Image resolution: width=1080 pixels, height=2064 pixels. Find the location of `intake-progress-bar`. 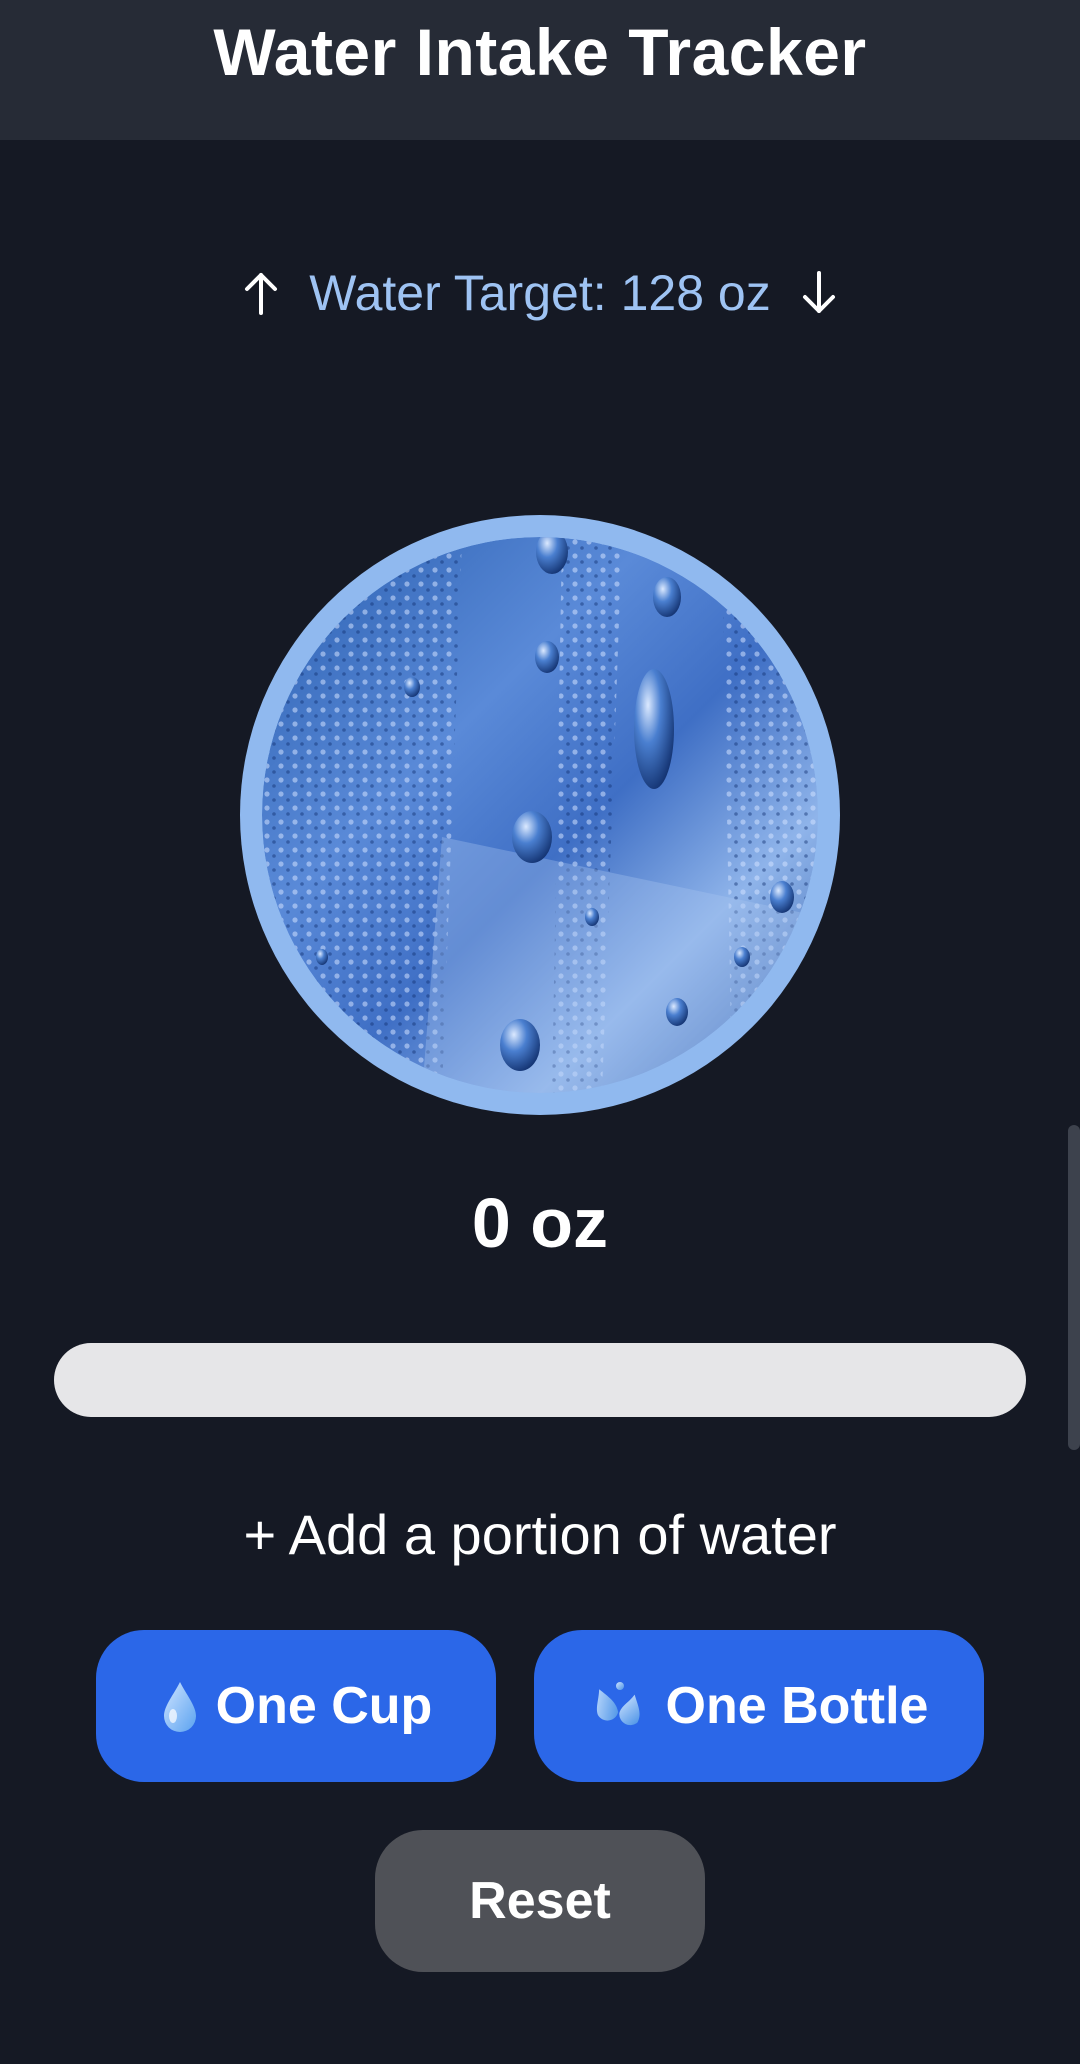

intake-progress-bar is located at coordinates (540, 1380).